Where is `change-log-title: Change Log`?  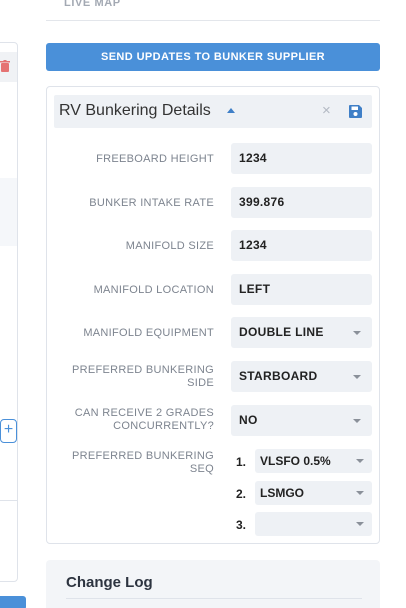
change-log-title: Change Log is located at coordinates (109, 582).